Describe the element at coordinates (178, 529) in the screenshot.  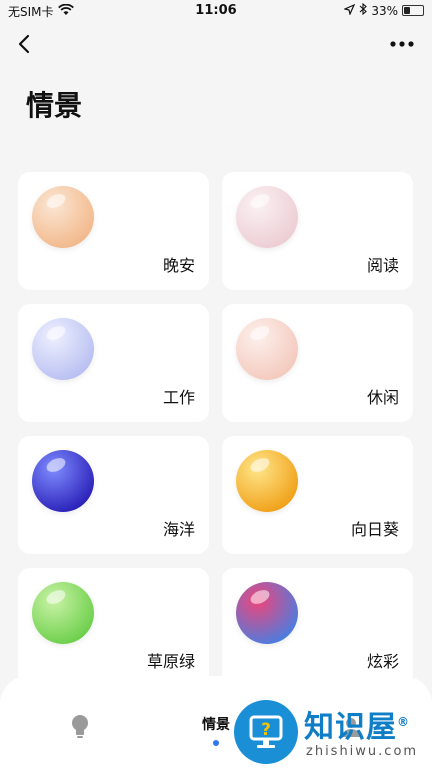
I see `scene-label: 海洋` at that location.